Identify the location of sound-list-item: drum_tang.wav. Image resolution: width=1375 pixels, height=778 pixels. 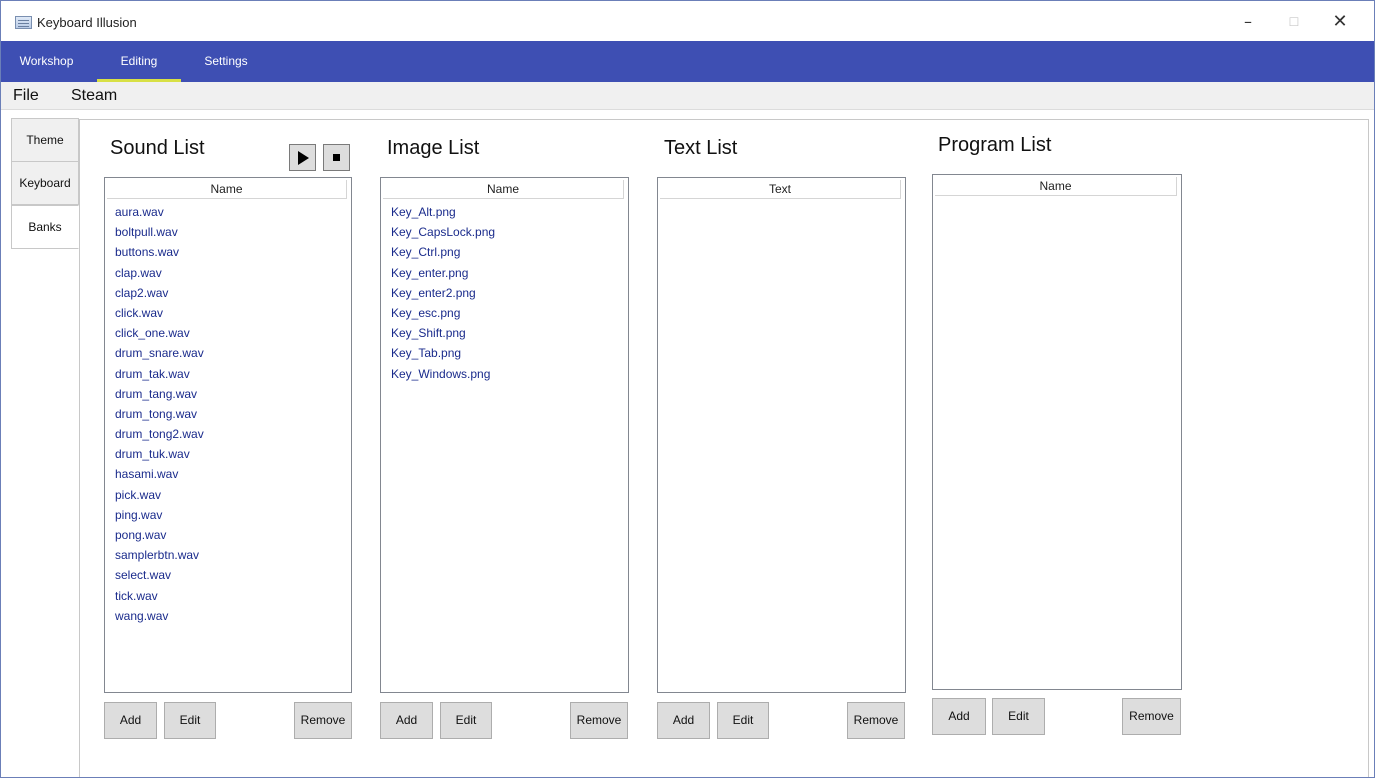
(159, 394).